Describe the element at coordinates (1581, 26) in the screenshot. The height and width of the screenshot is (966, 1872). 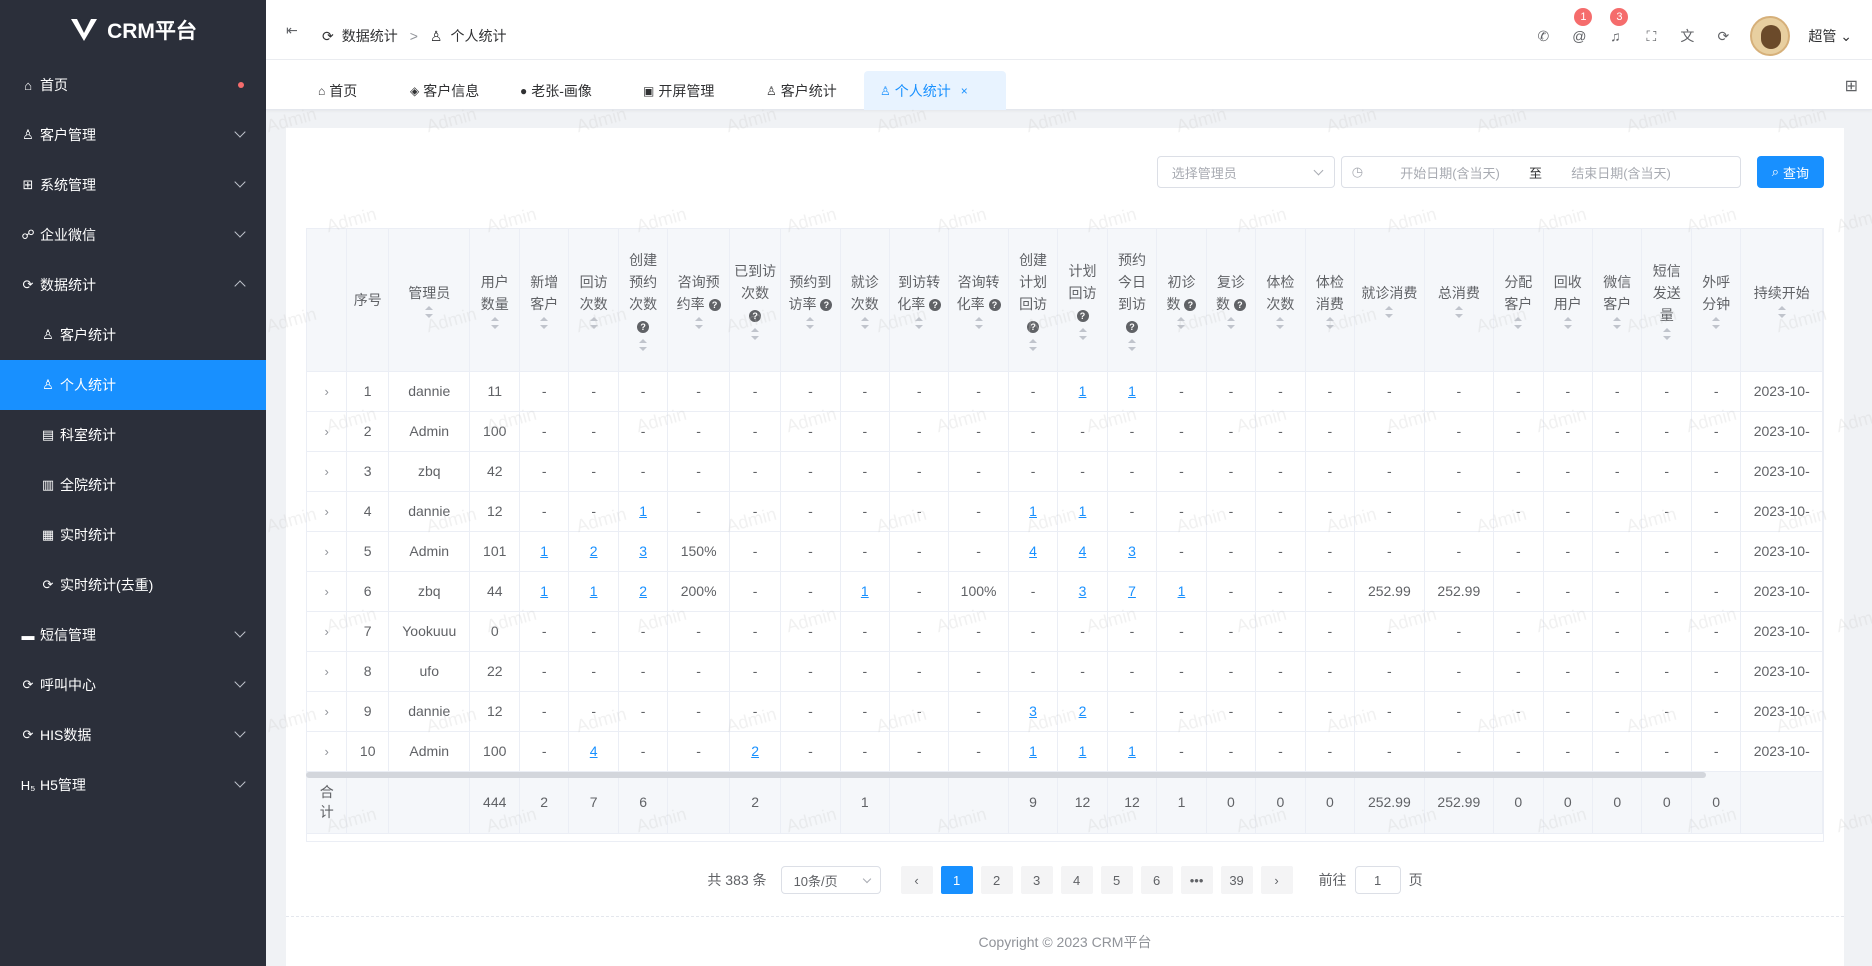
I see `at-icon: @1` at that location.